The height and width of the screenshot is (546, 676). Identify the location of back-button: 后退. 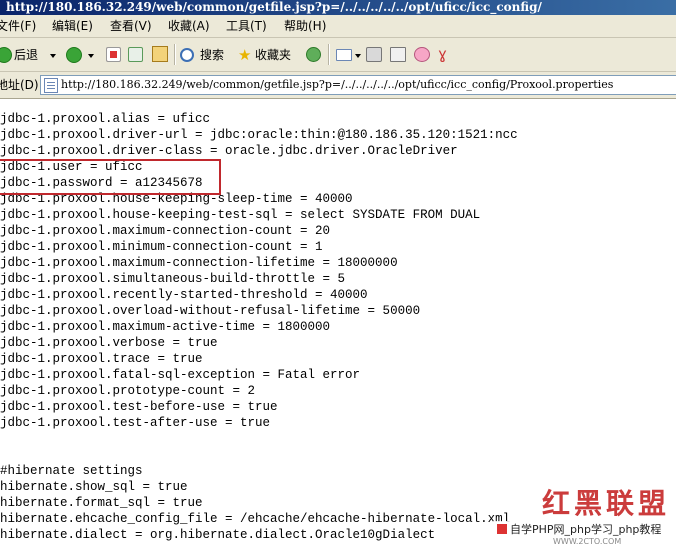
(23, 55).